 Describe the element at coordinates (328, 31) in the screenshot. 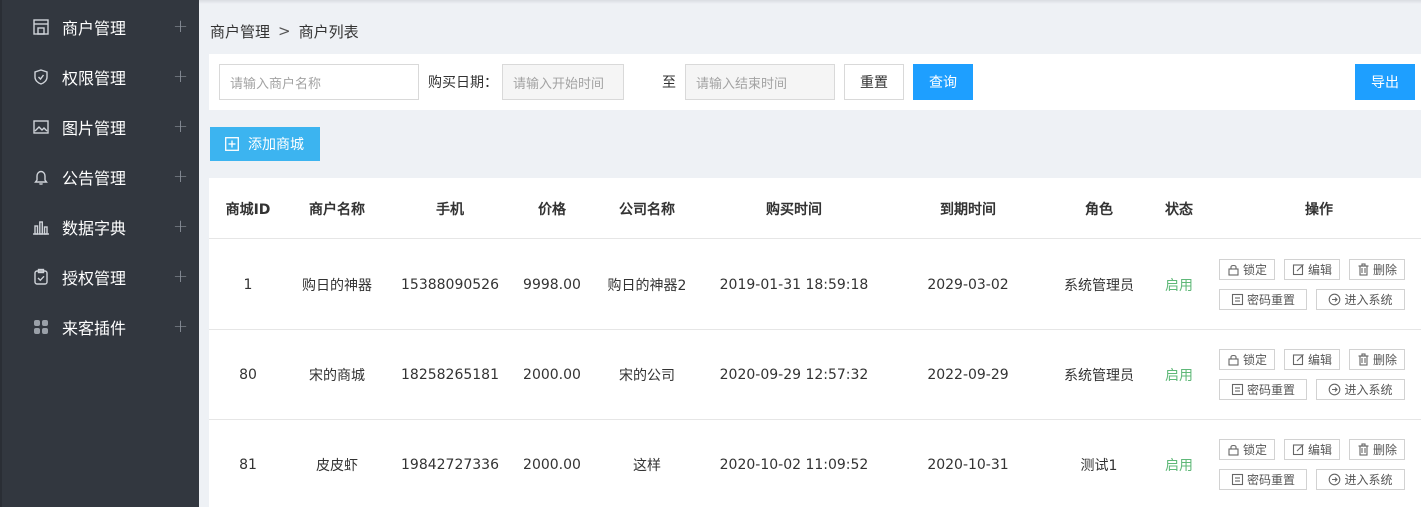

I see `breadcrumb-current: 商户列表` at that location.